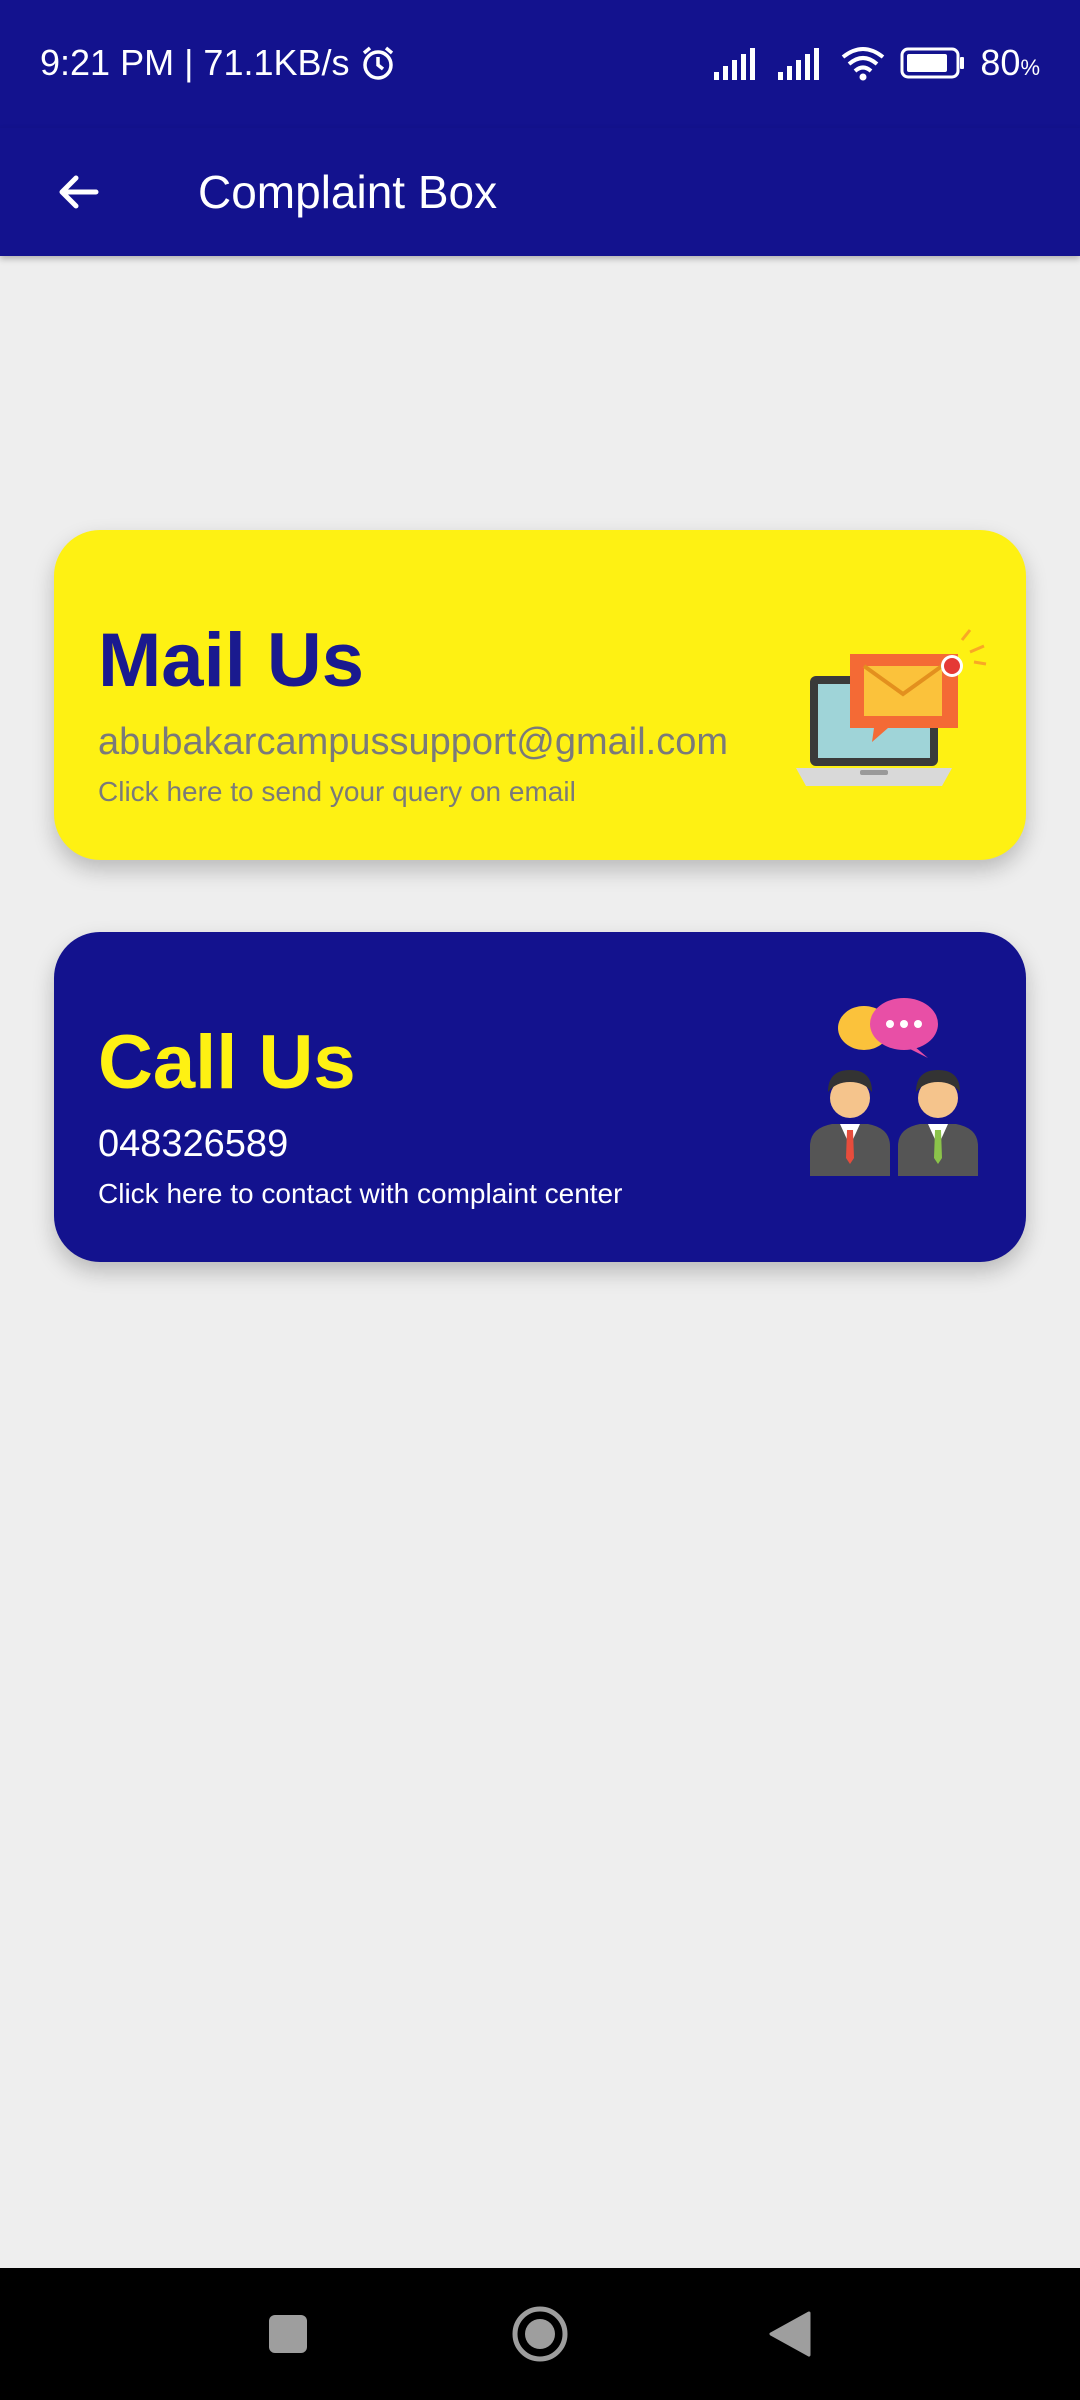 The height and width of the screenshot is (2400, 1080). I want to click on call-us-title: Call Us, so click(227, 1062).